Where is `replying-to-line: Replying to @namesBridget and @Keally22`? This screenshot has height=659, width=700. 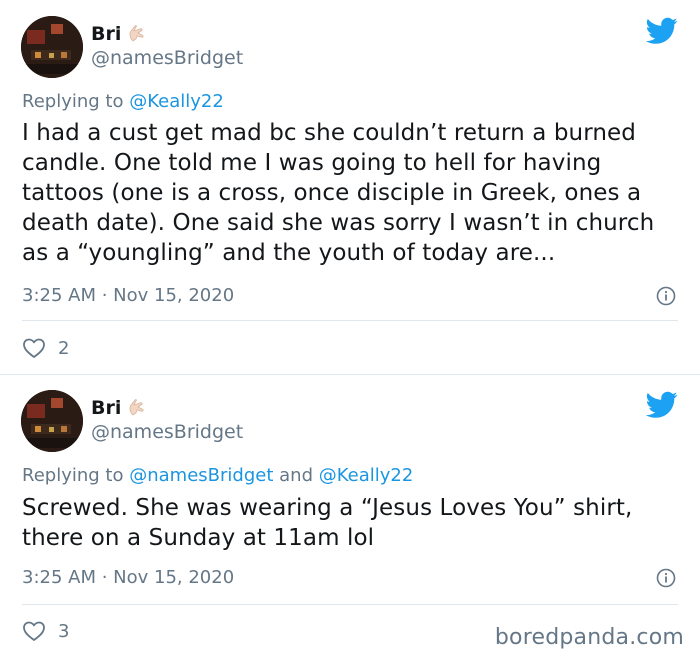
replying-to-line: Replying to @namesBridget and @Keally22 is located at coordinates (217, 475).